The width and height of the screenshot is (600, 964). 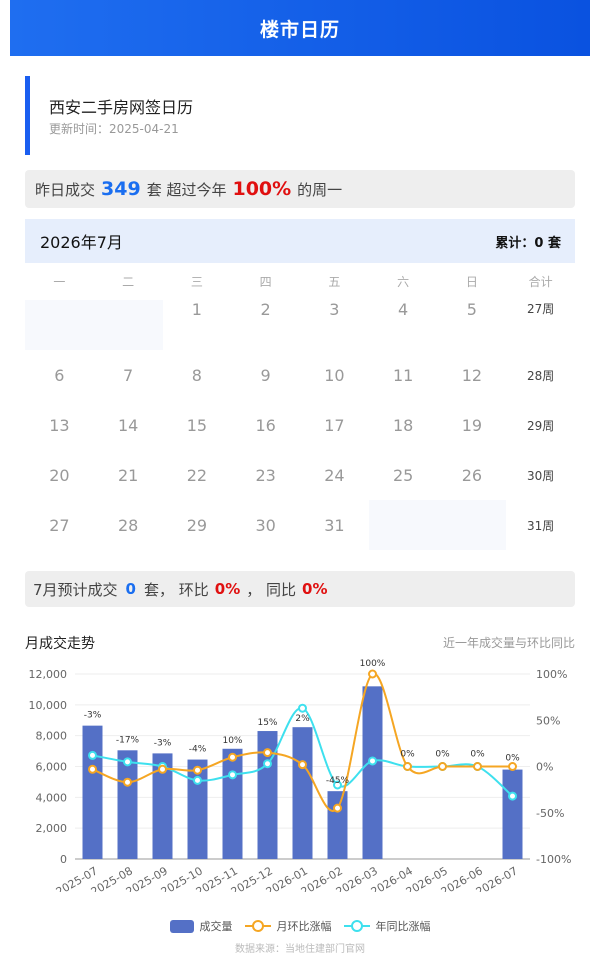 I want to click on calendar-day: 7, so click(x=128, y=375).